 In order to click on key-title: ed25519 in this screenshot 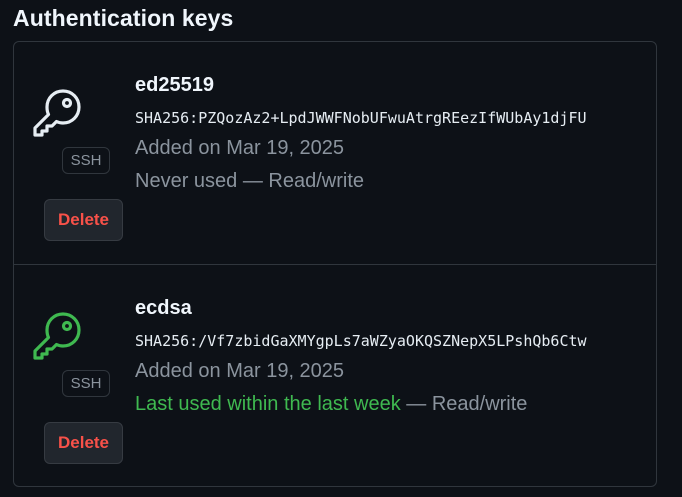, I will do `click(174, 85)`.